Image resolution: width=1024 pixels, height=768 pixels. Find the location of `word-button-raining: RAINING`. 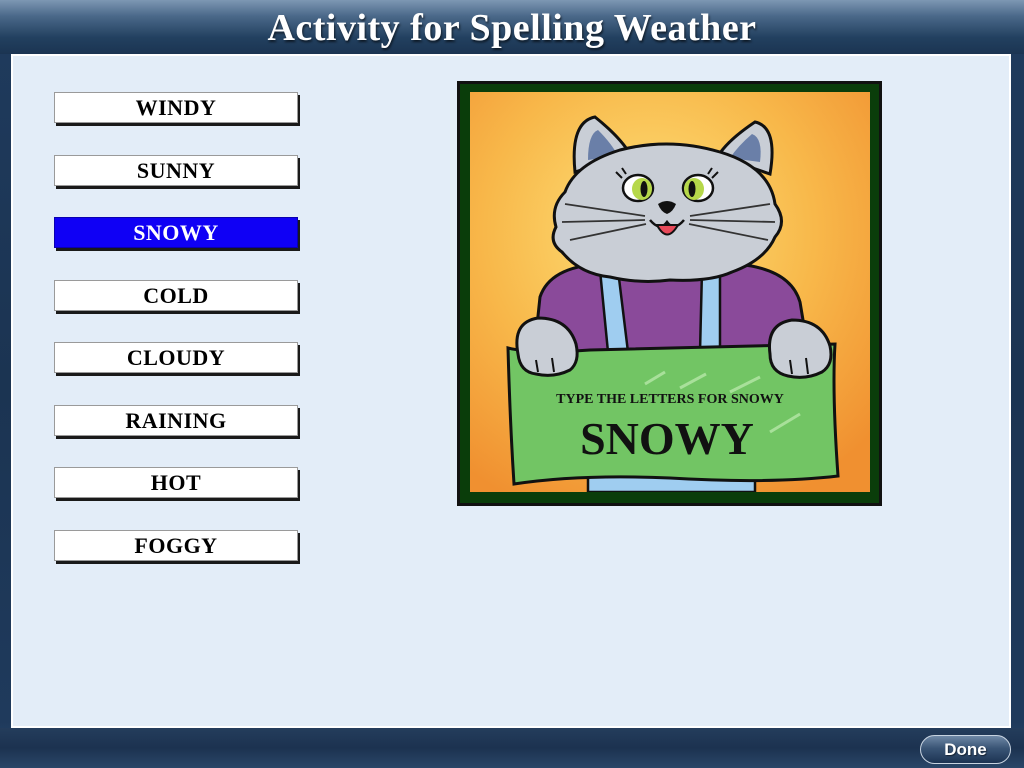

word-button-raining: RAINING is located at coordinates (176, 420).